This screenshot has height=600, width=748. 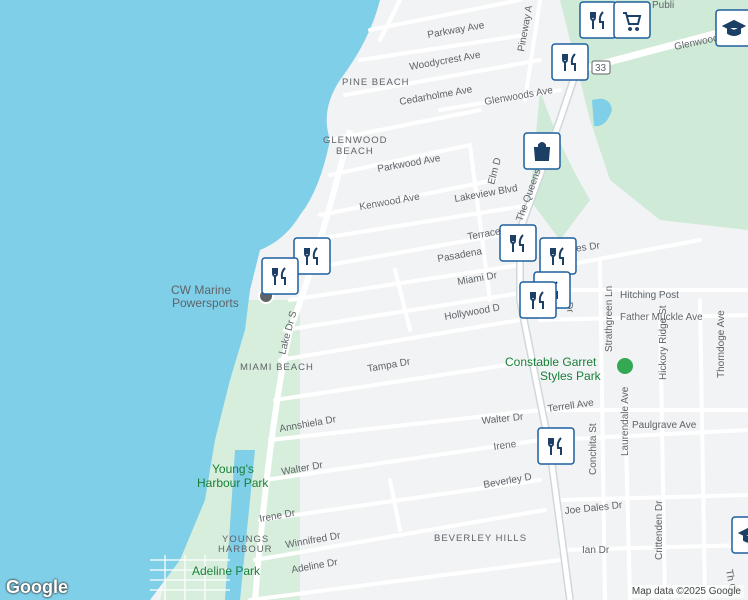 What do you see at coordinates (355, 140) in the screenshot?
I see `neighborhood-glenwood: GLENWOOD` at bounding box center [355, 140].